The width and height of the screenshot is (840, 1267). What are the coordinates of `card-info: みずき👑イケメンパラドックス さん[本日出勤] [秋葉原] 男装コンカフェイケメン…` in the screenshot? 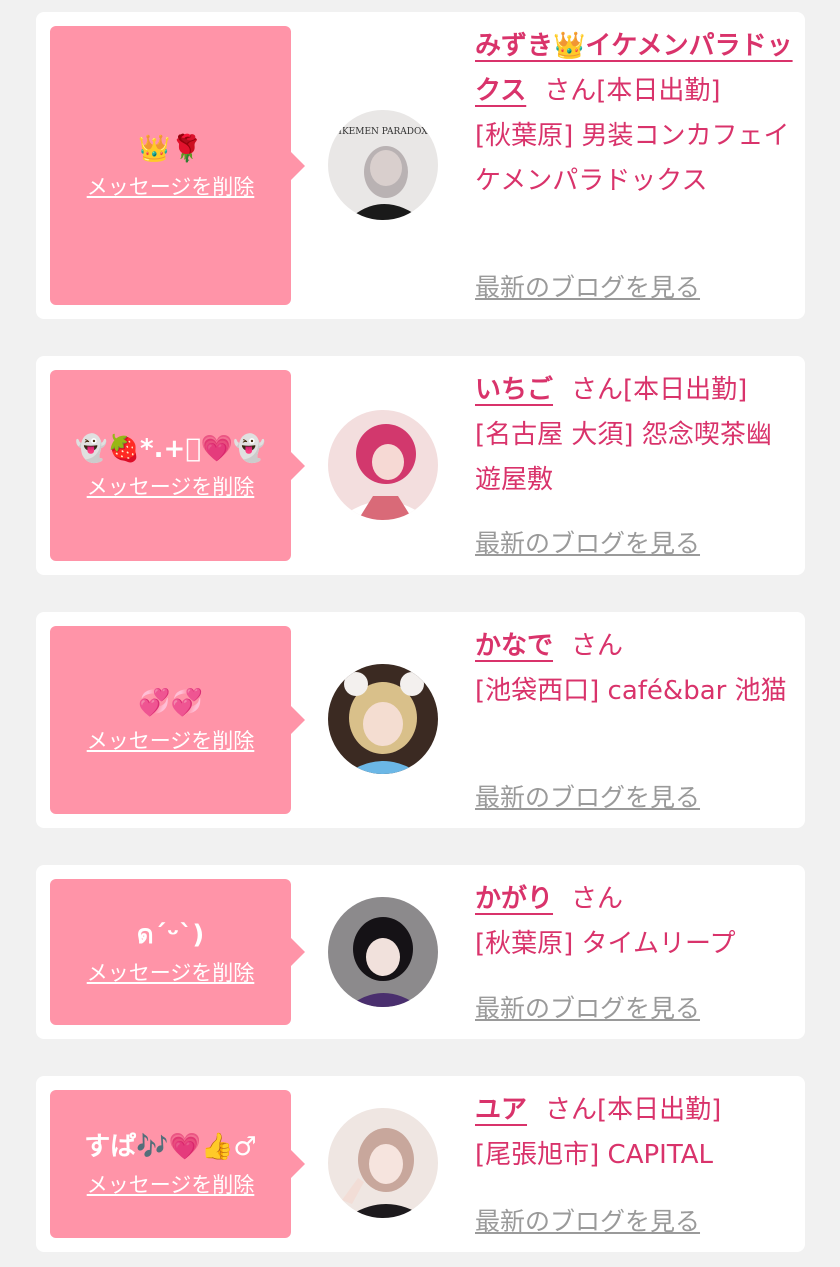 It's located at (634, 114).